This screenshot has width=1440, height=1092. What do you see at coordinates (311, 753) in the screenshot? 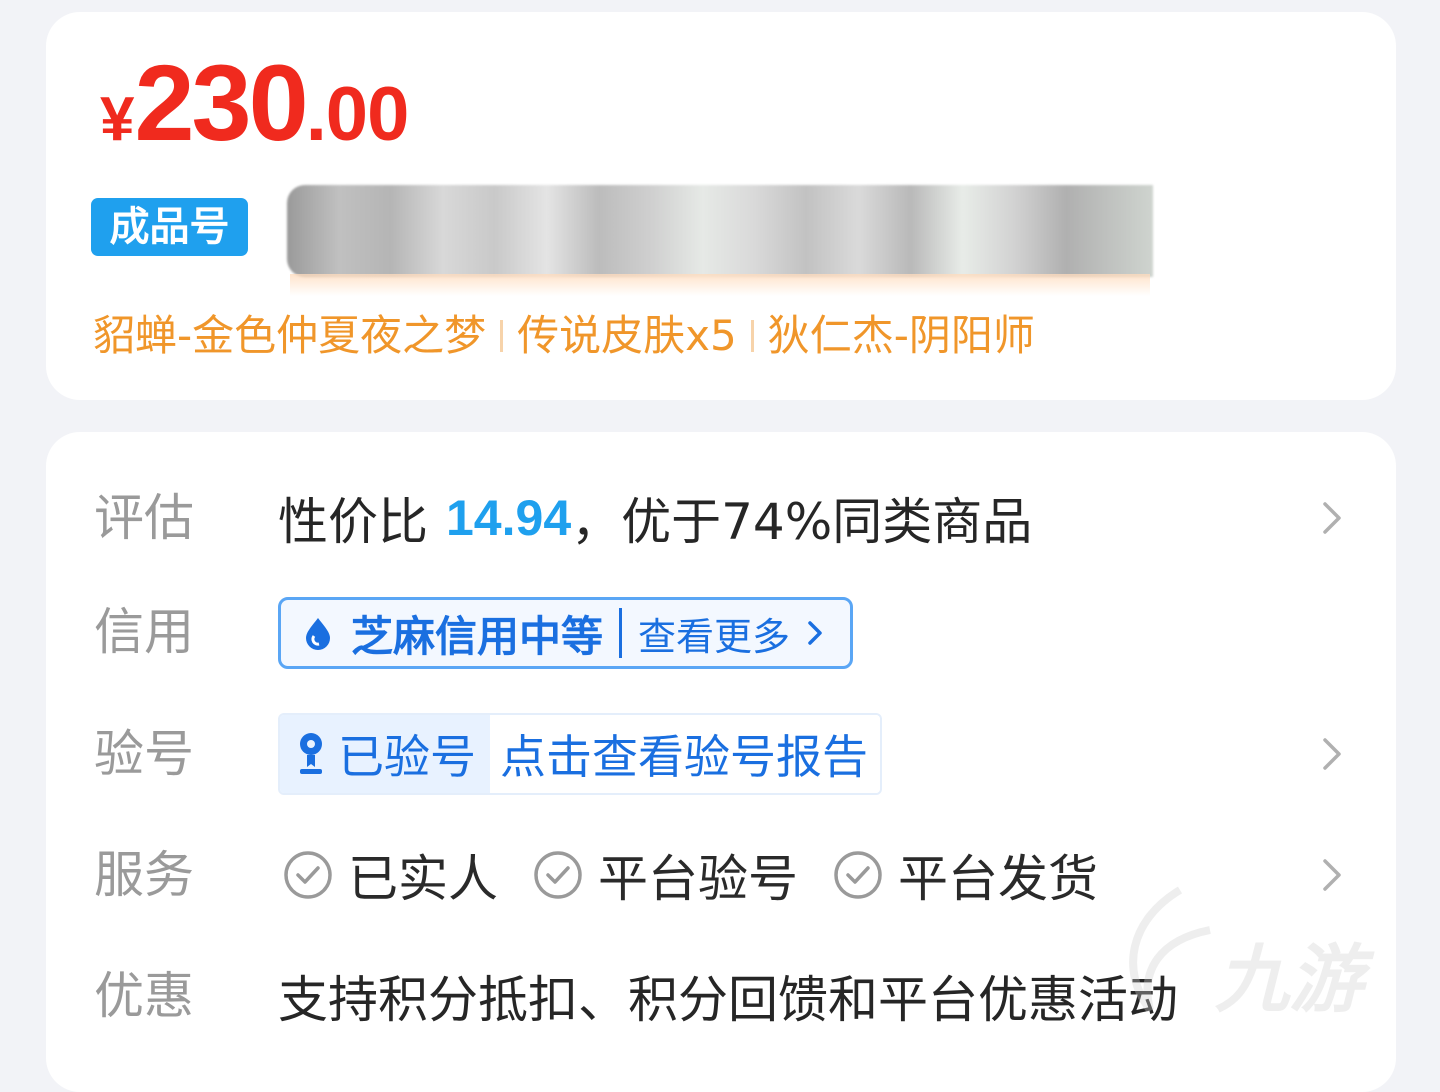
I see `verified-person-icon` at bounding box center [311, 753].